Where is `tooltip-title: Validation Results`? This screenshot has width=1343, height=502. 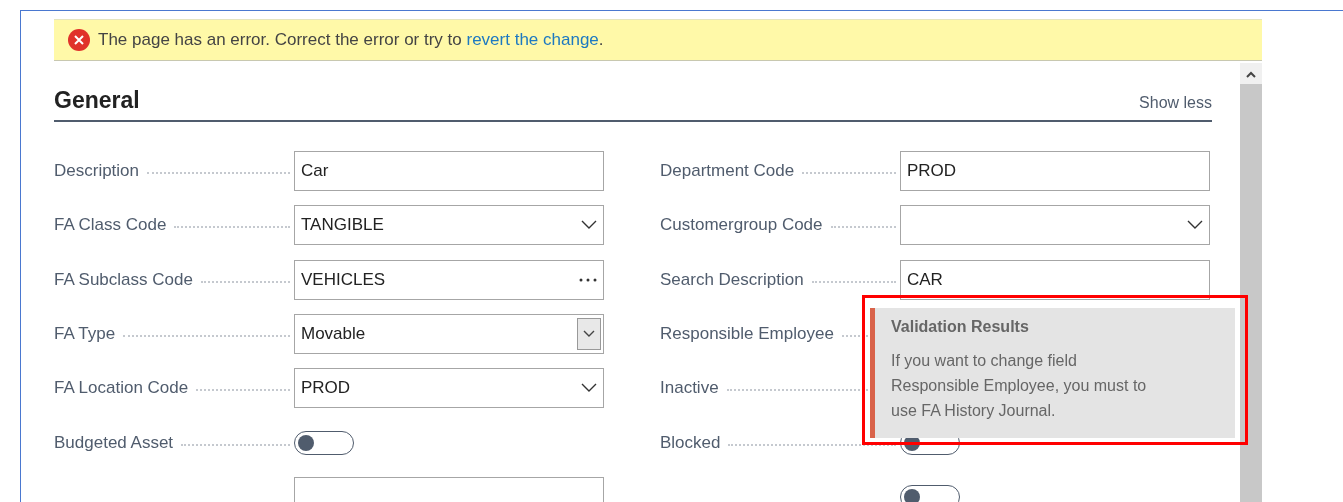
tooltip-title: Validation Results is located at coordinates (960, 327).